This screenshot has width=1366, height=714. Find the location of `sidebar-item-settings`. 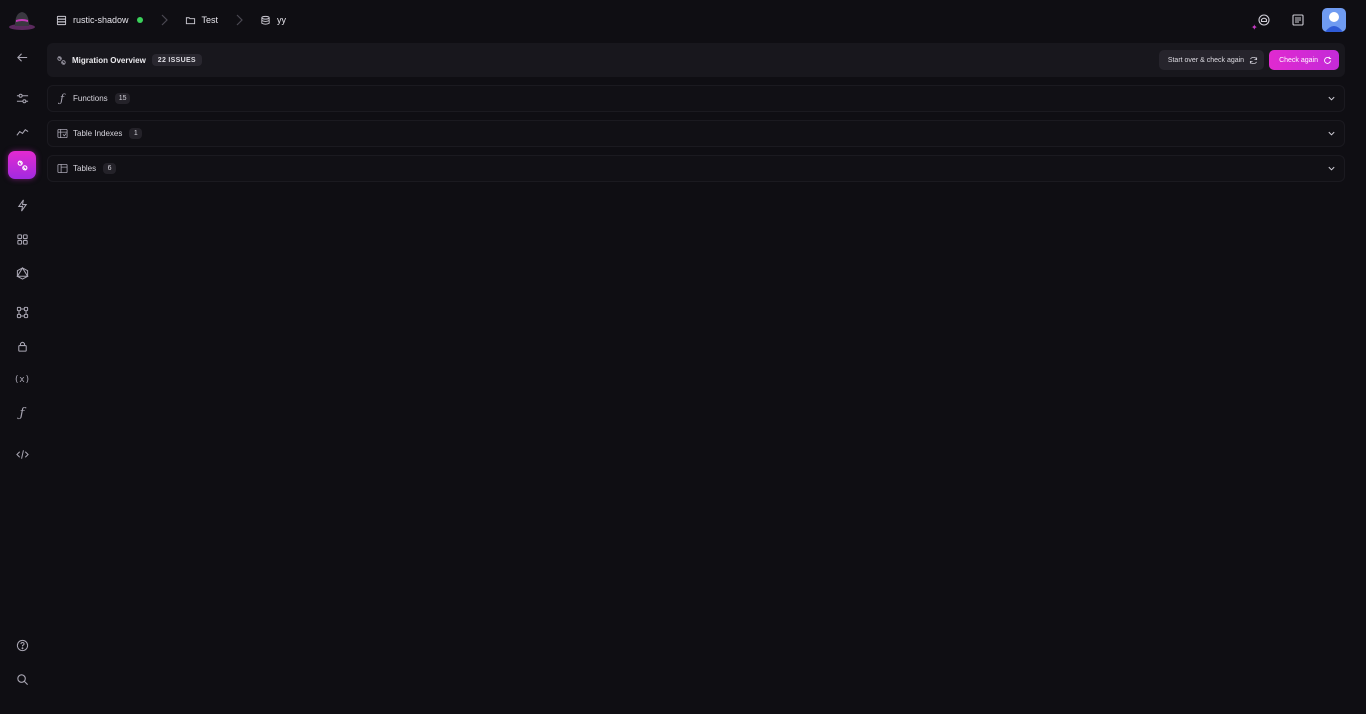

sidebar-item-settings is located at coordinates (22, 98).